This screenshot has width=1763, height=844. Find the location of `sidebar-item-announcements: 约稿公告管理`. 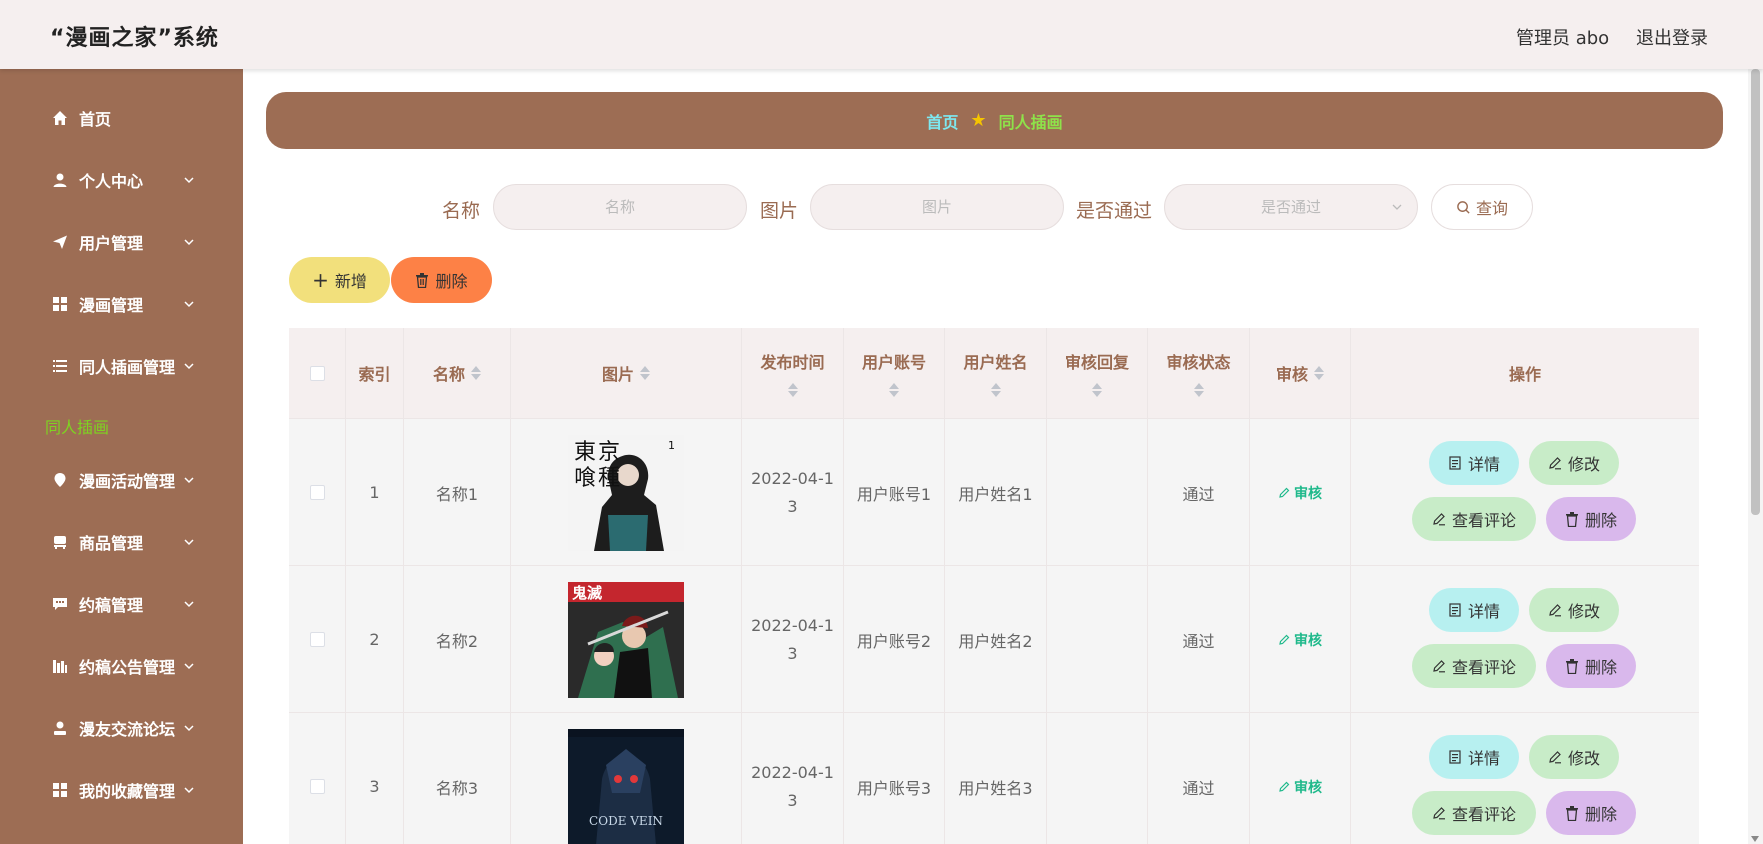

sidebar-item-announcements: 约稿公告管理 is located at coordinates (121, 666).